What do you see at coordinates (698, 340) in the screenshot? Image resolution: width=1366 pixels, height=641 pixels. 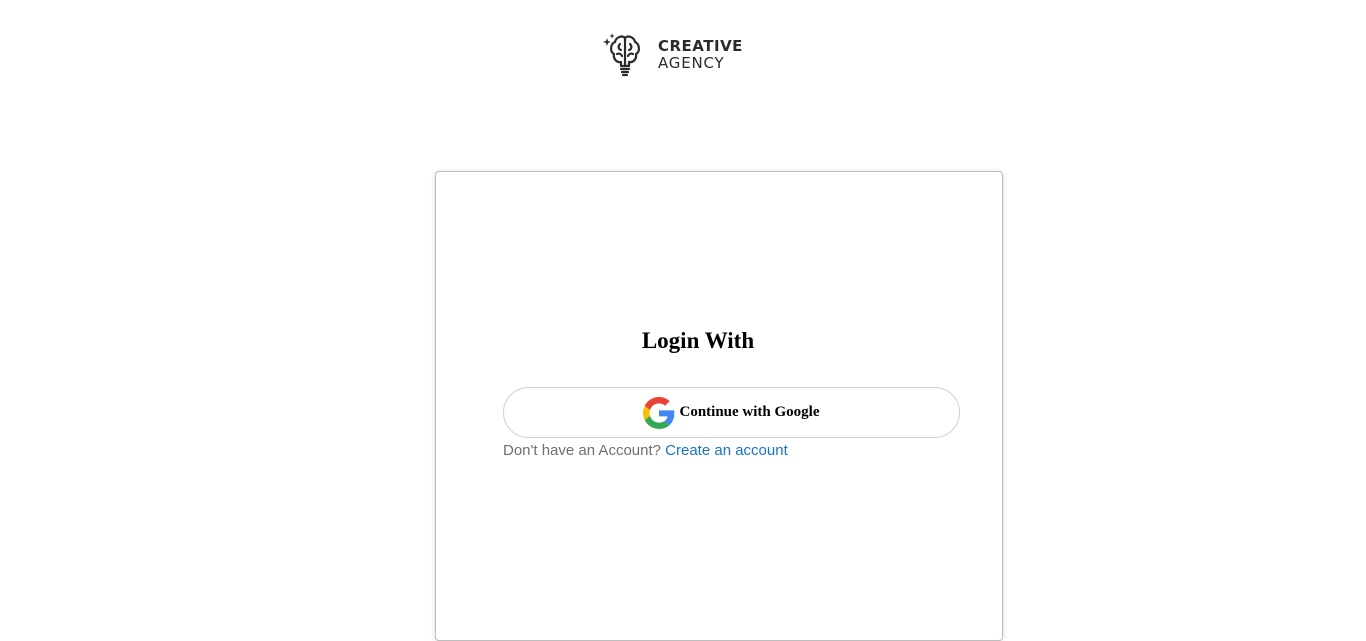 I see `login-title: Login With` at bounding box center [698, 340].